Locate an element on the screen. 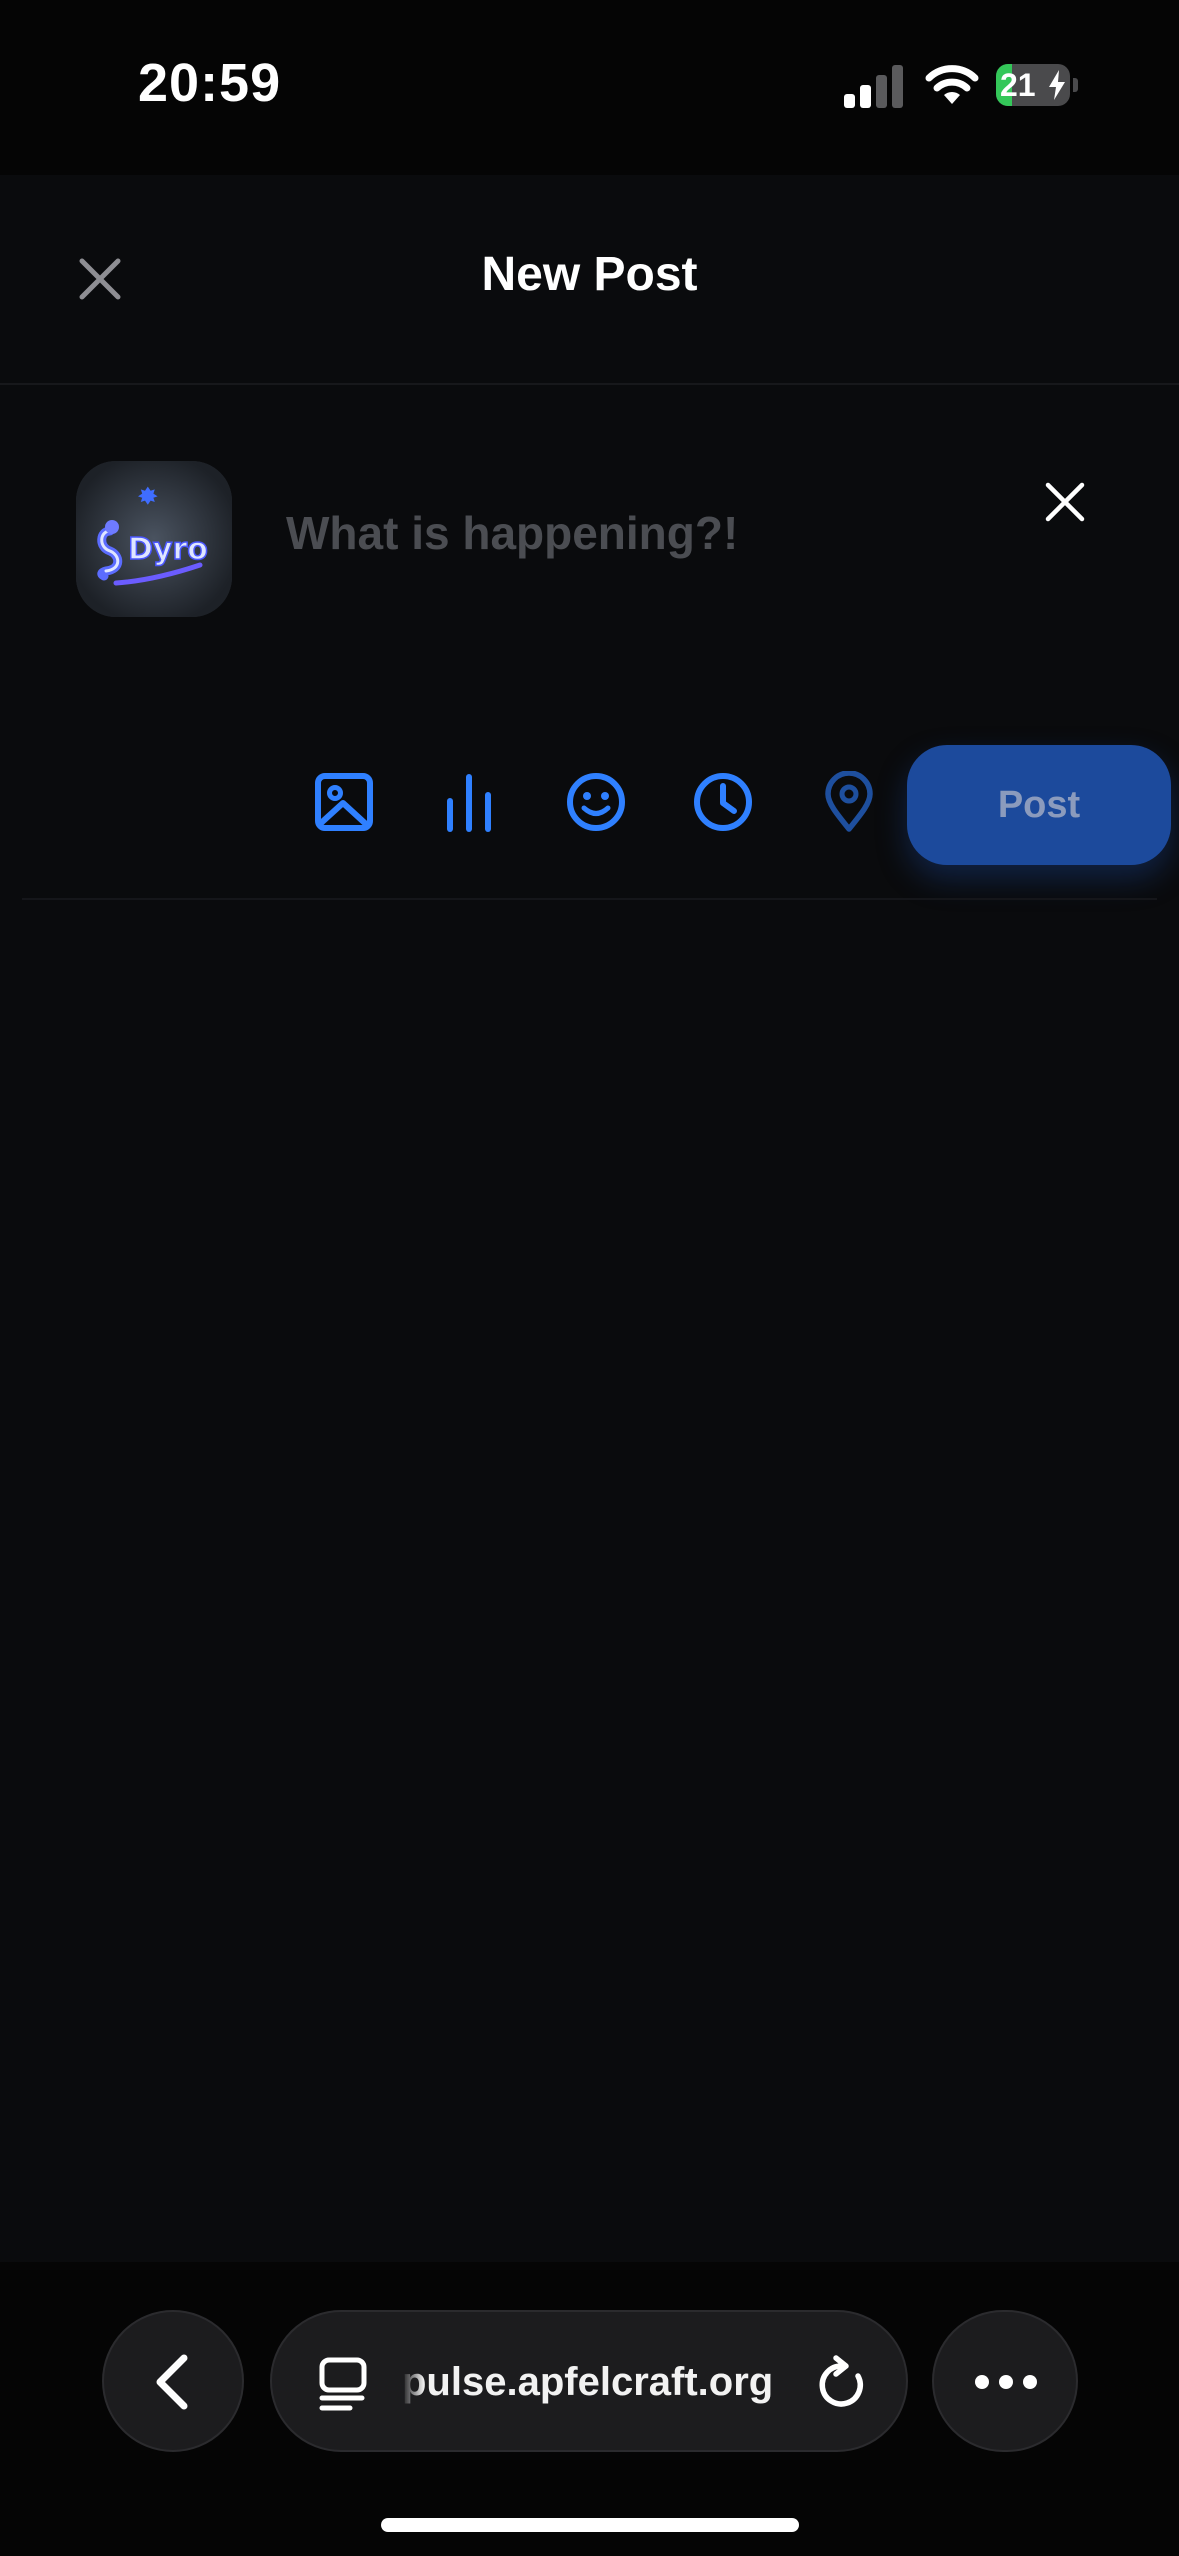 The height and width of the screenshot is (2556, 1179). add-image-button is located at coordinates (344, 802).